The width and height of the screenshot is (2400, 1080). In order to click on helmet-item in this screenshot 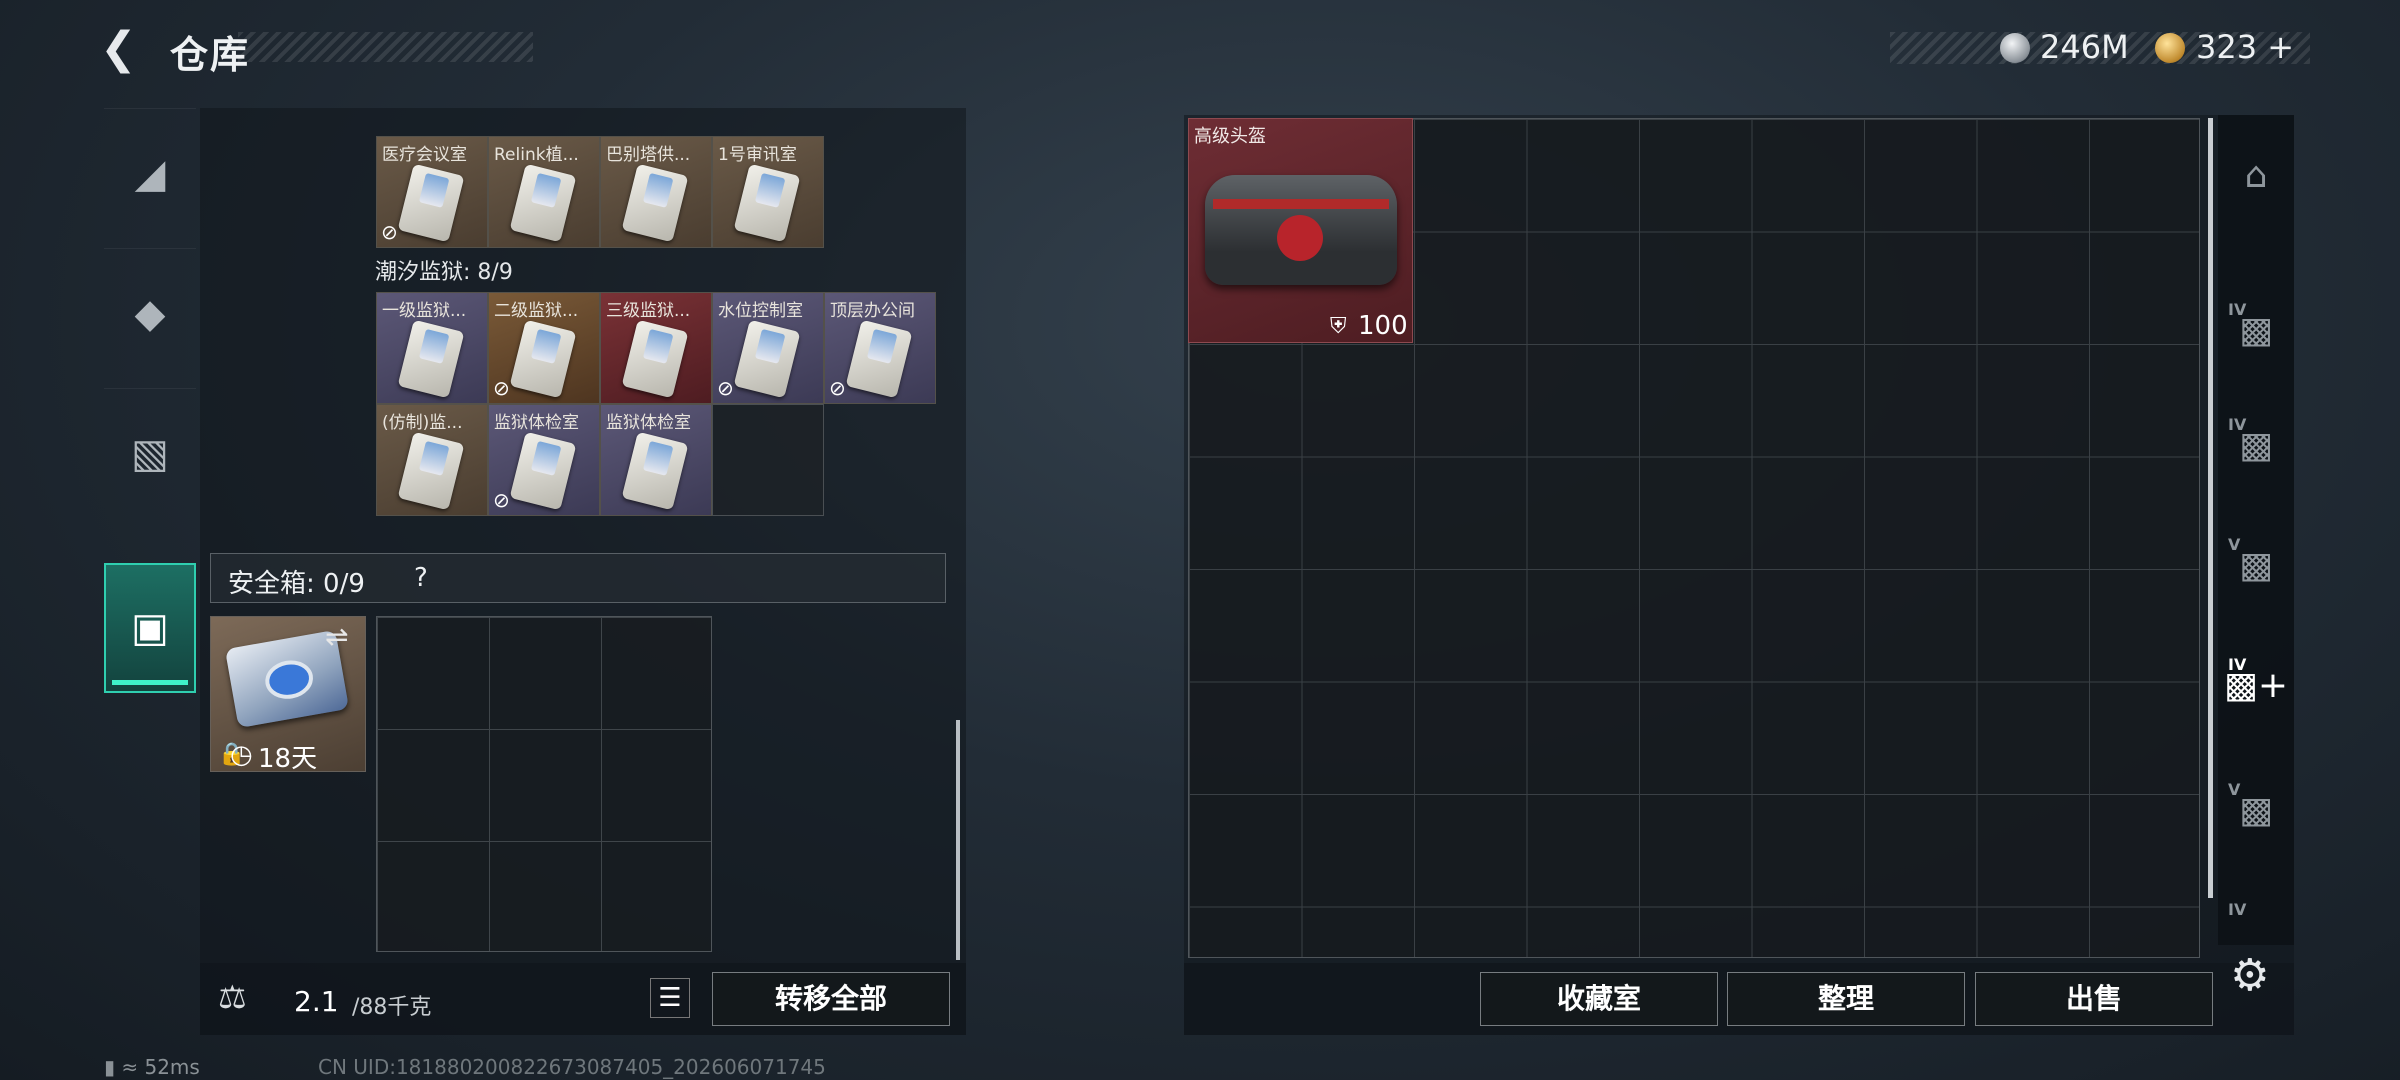, I will do `click(1300, 230)`.